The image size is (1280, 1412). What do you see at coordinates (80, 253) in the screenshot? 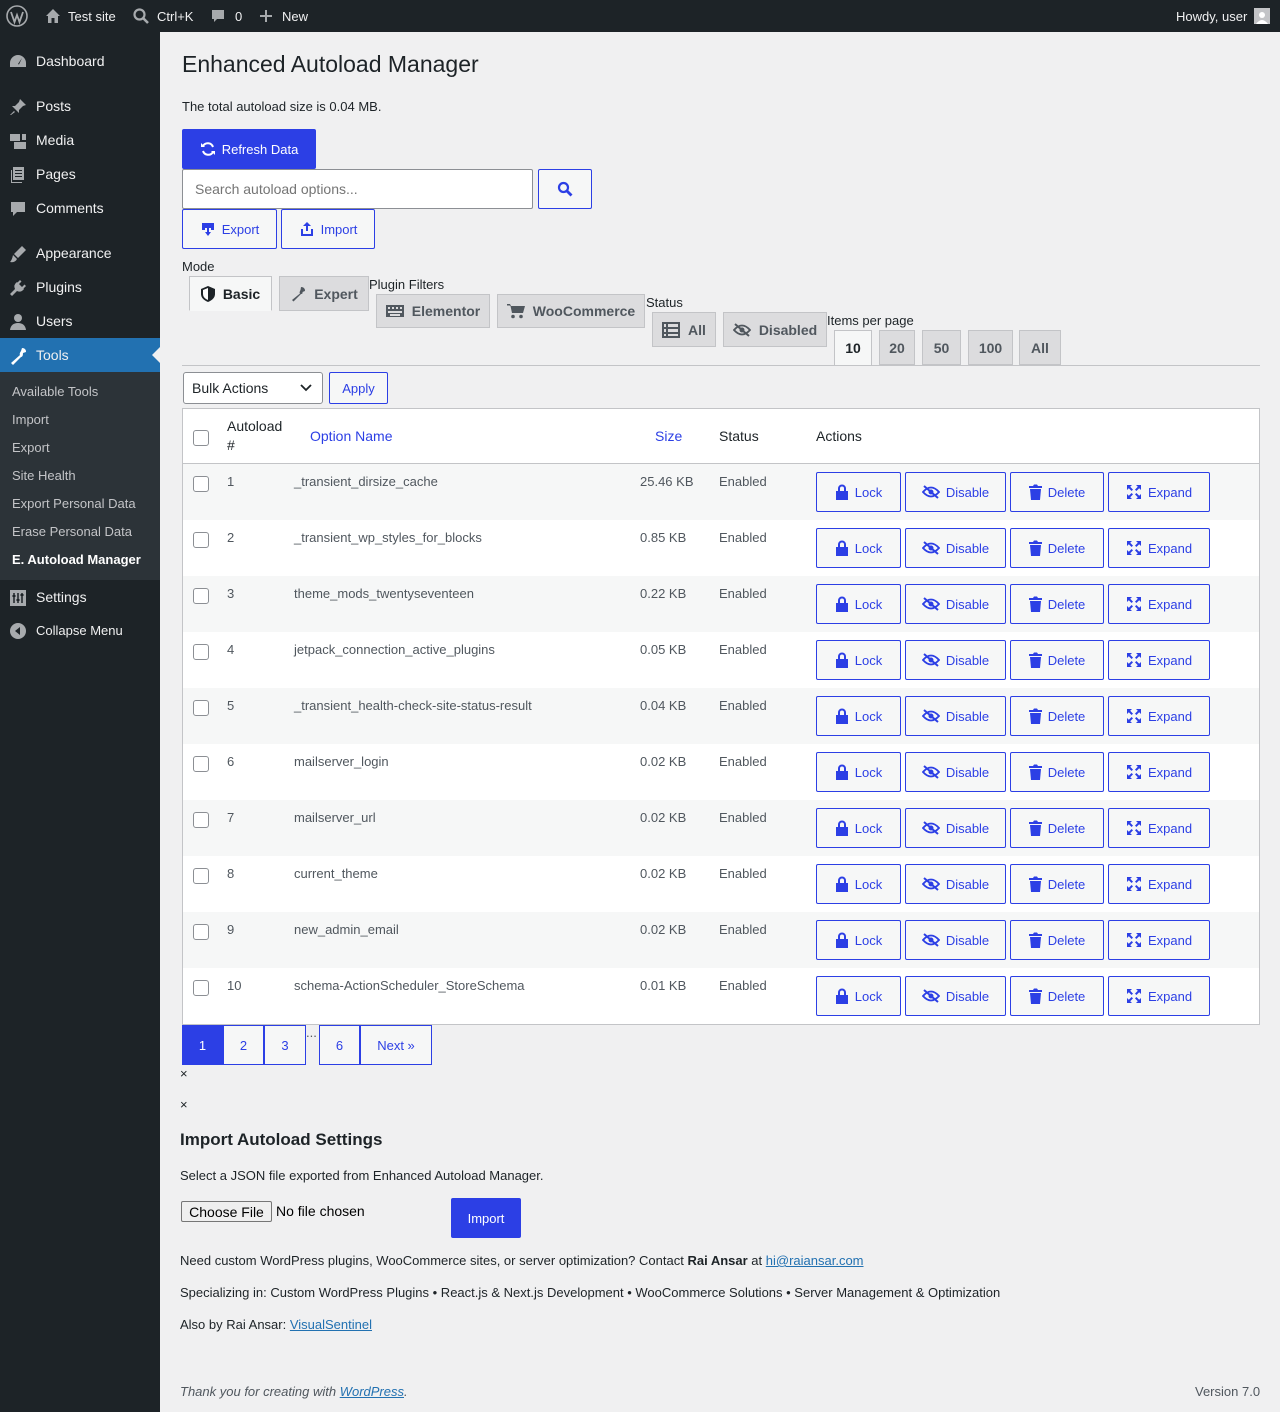
I see `menu-appearance: Appearance` at bounding box center [80, 253].